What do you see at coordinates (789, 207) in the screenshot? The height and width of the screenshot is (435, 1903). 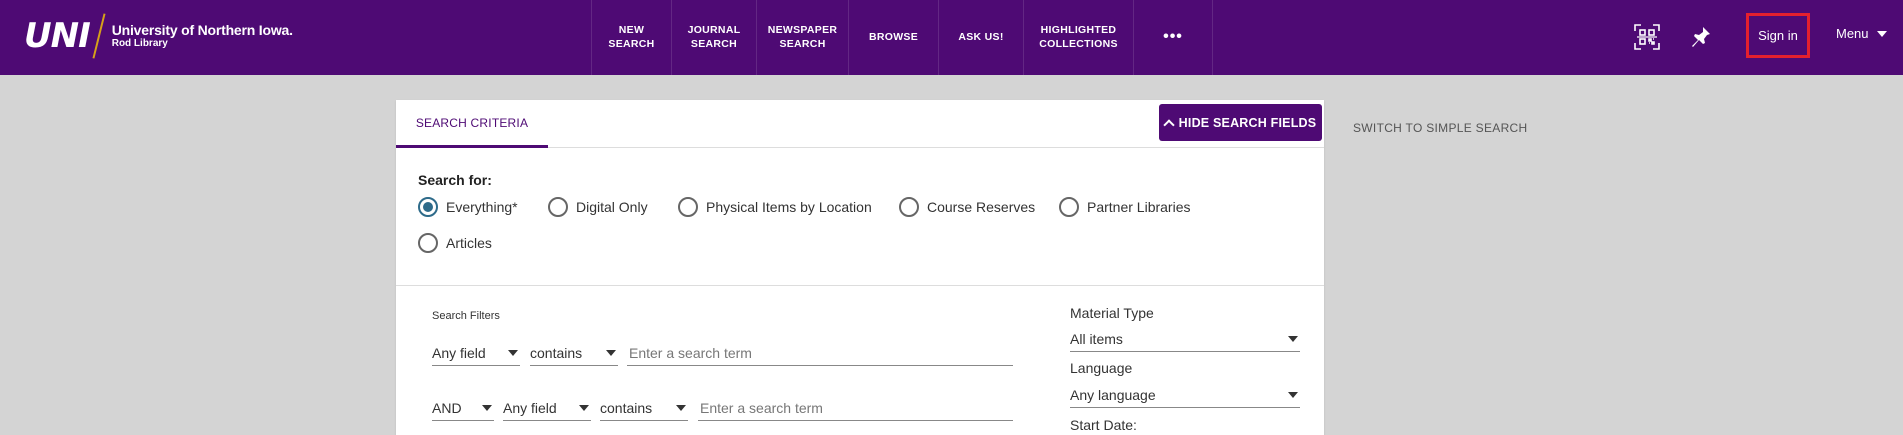 I see `scope-label: Physical Items by Location` at bounding box center [789, 207].